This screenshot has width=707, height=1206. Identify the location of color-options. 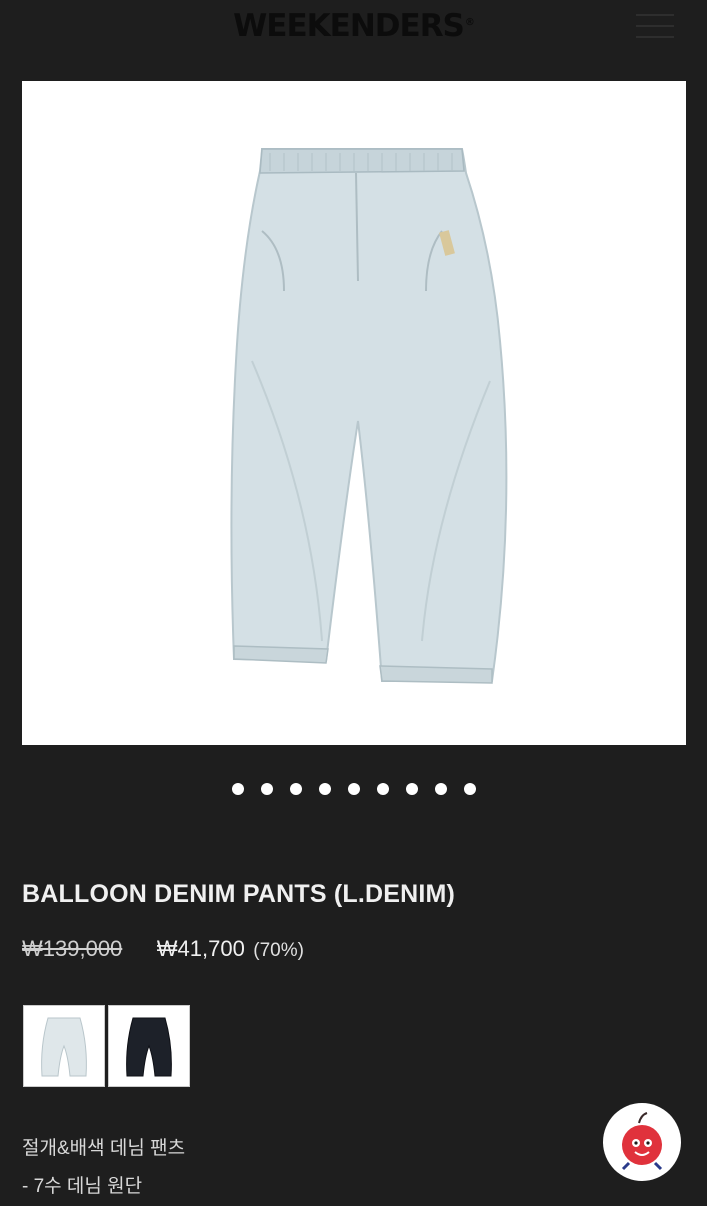
(106, 1046).